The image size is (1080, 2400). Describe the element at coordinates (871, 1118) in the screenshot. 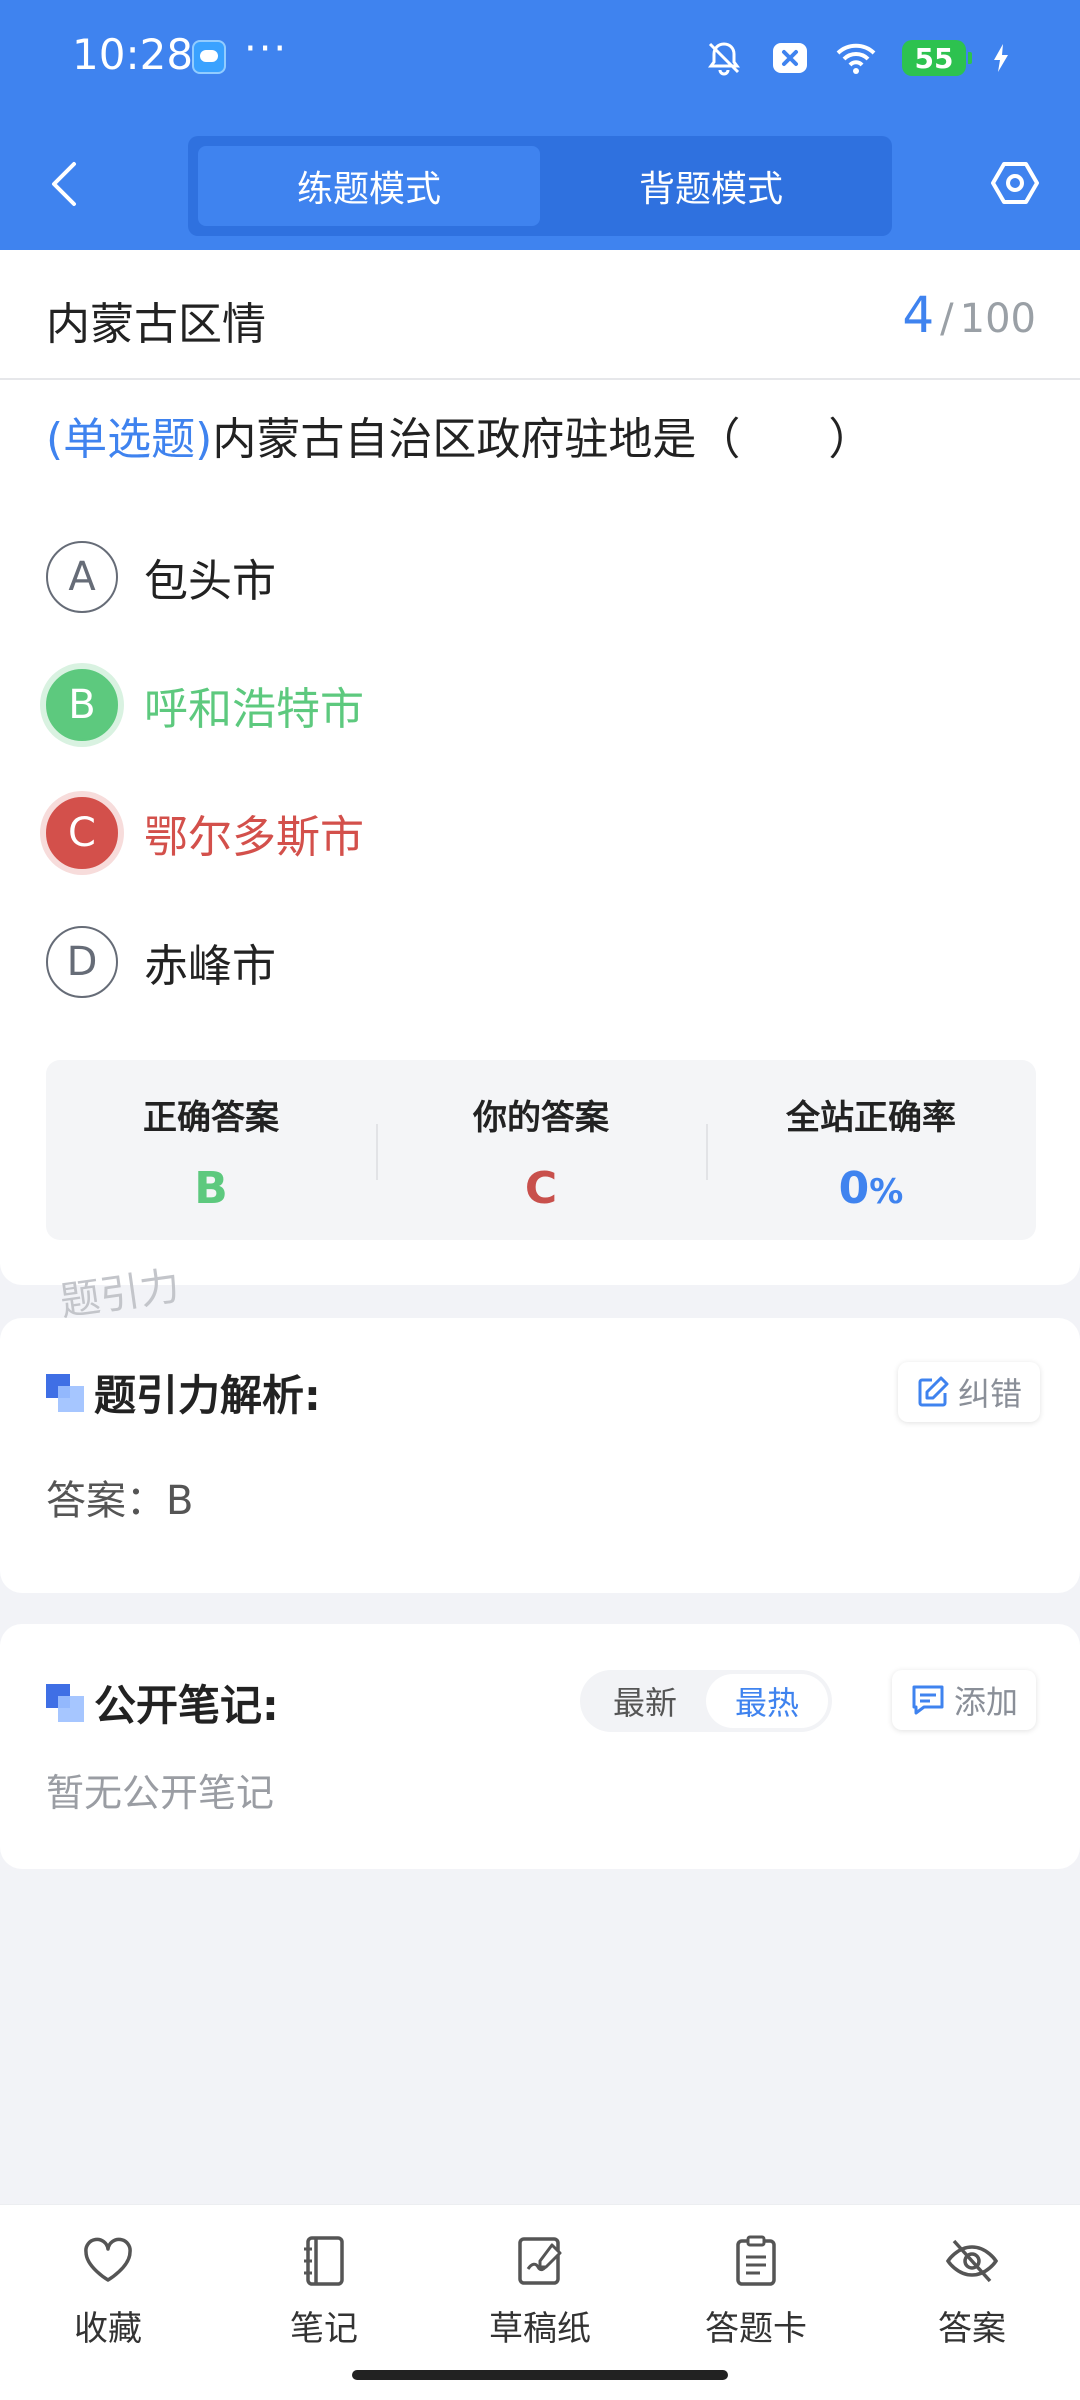

I see `stat-label: 全站正确率` at that location.